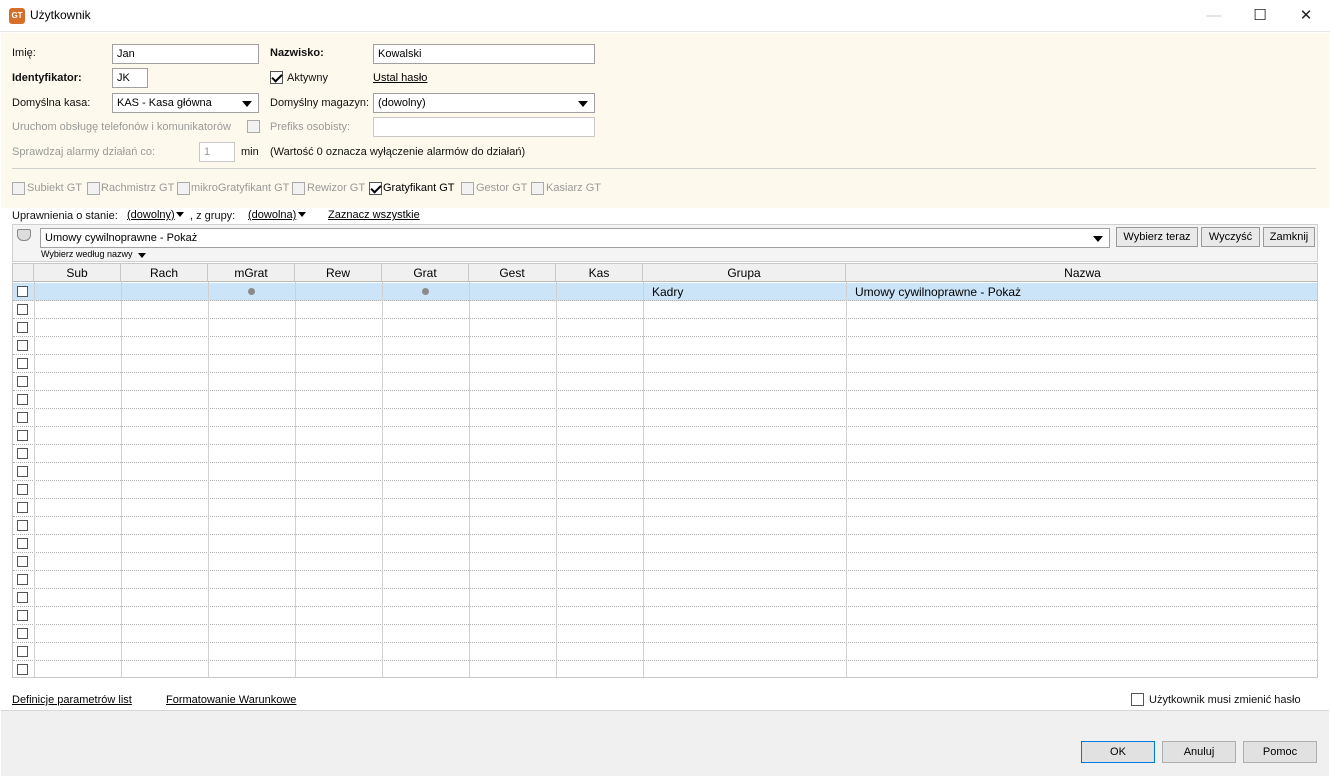  I want to click on title-bar, so click(665, 16).